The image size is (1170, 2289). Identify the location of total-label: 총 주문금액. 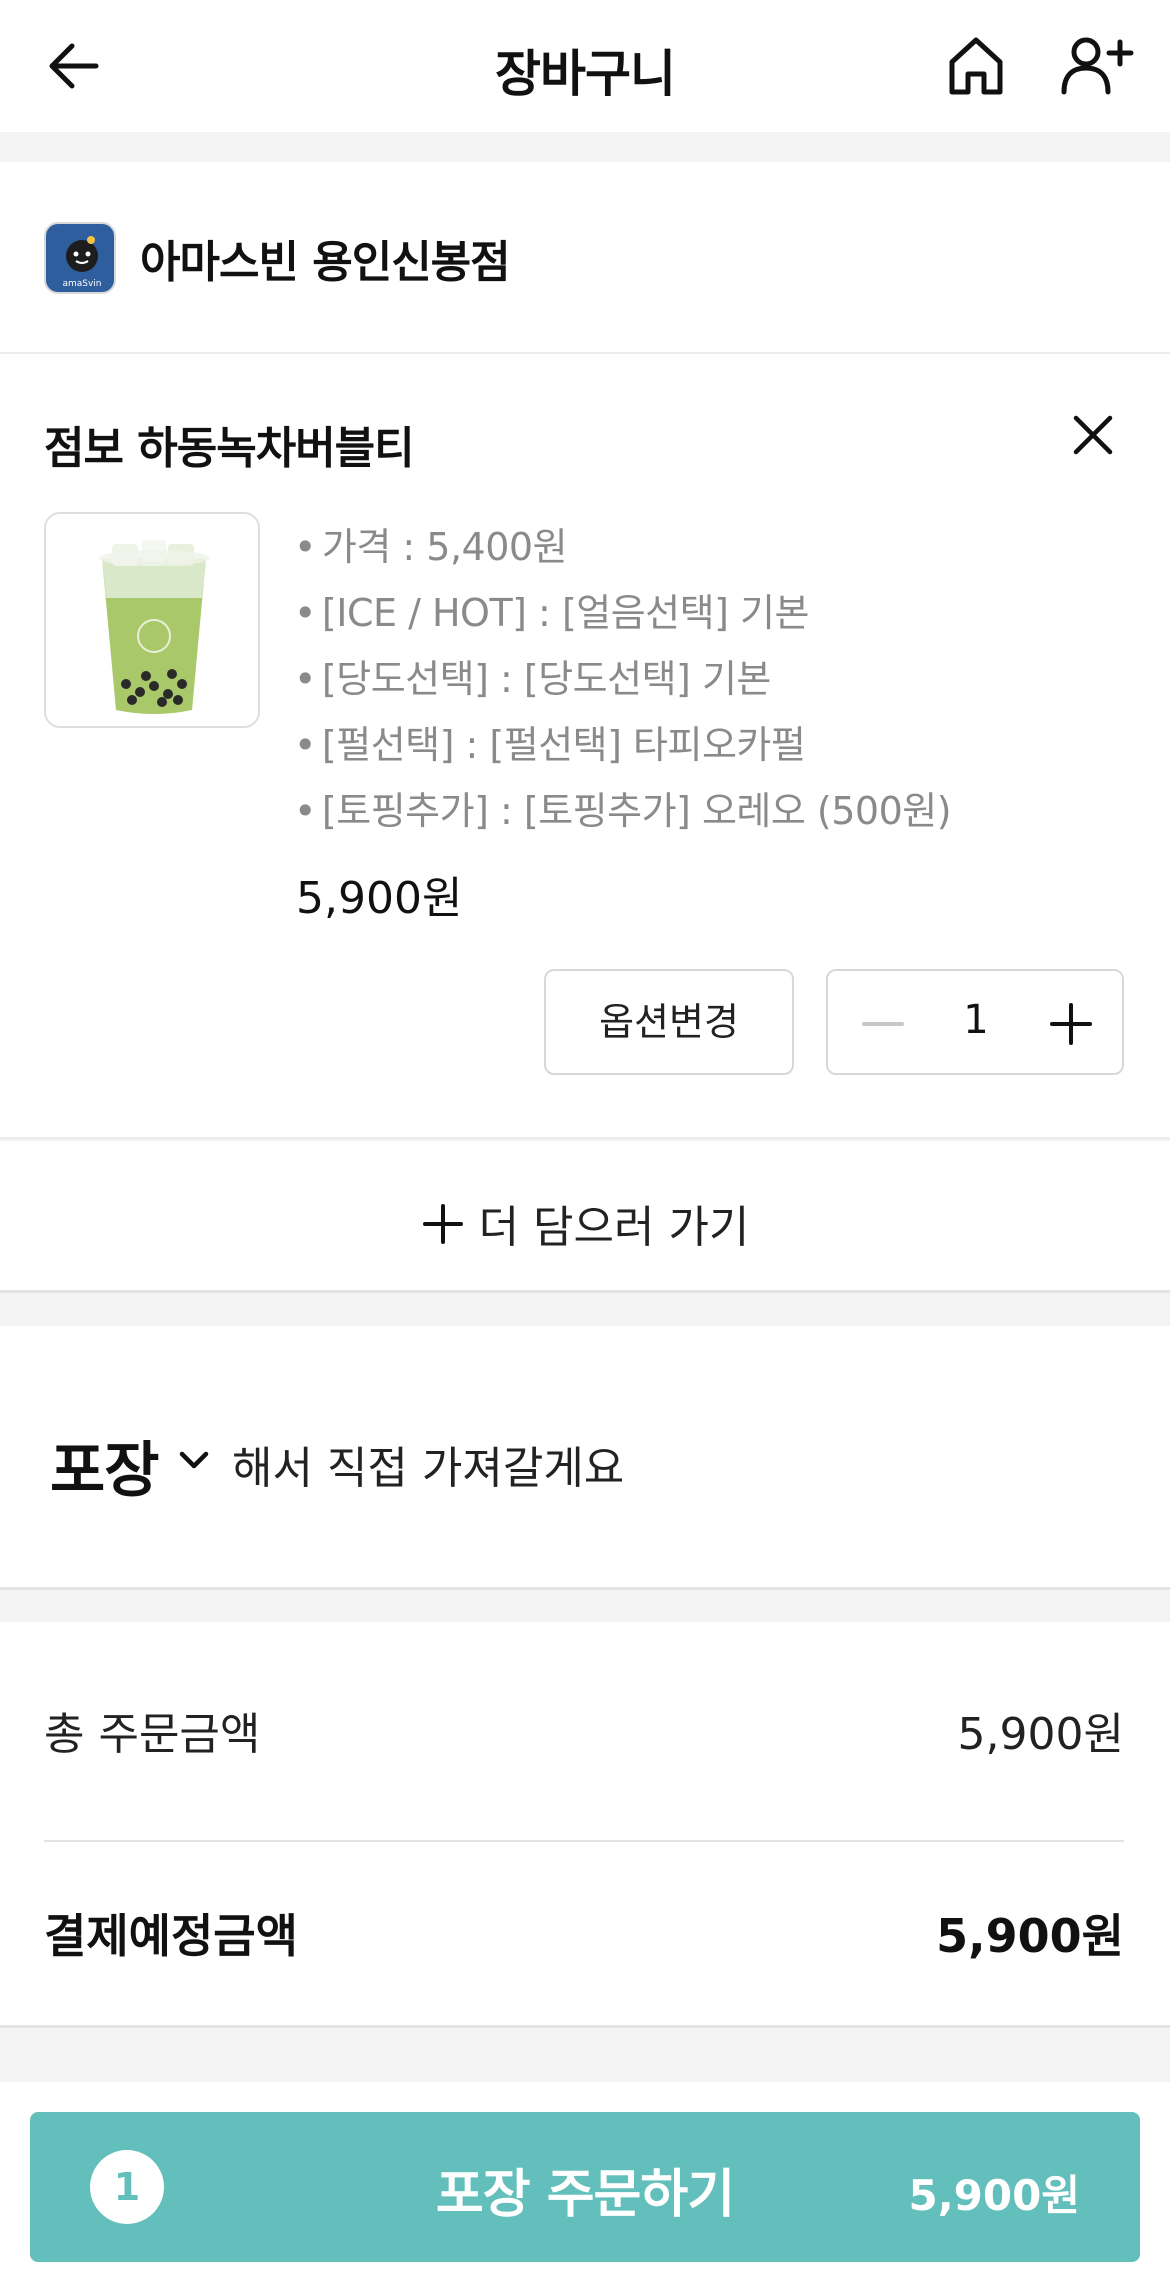
(152, 1734).